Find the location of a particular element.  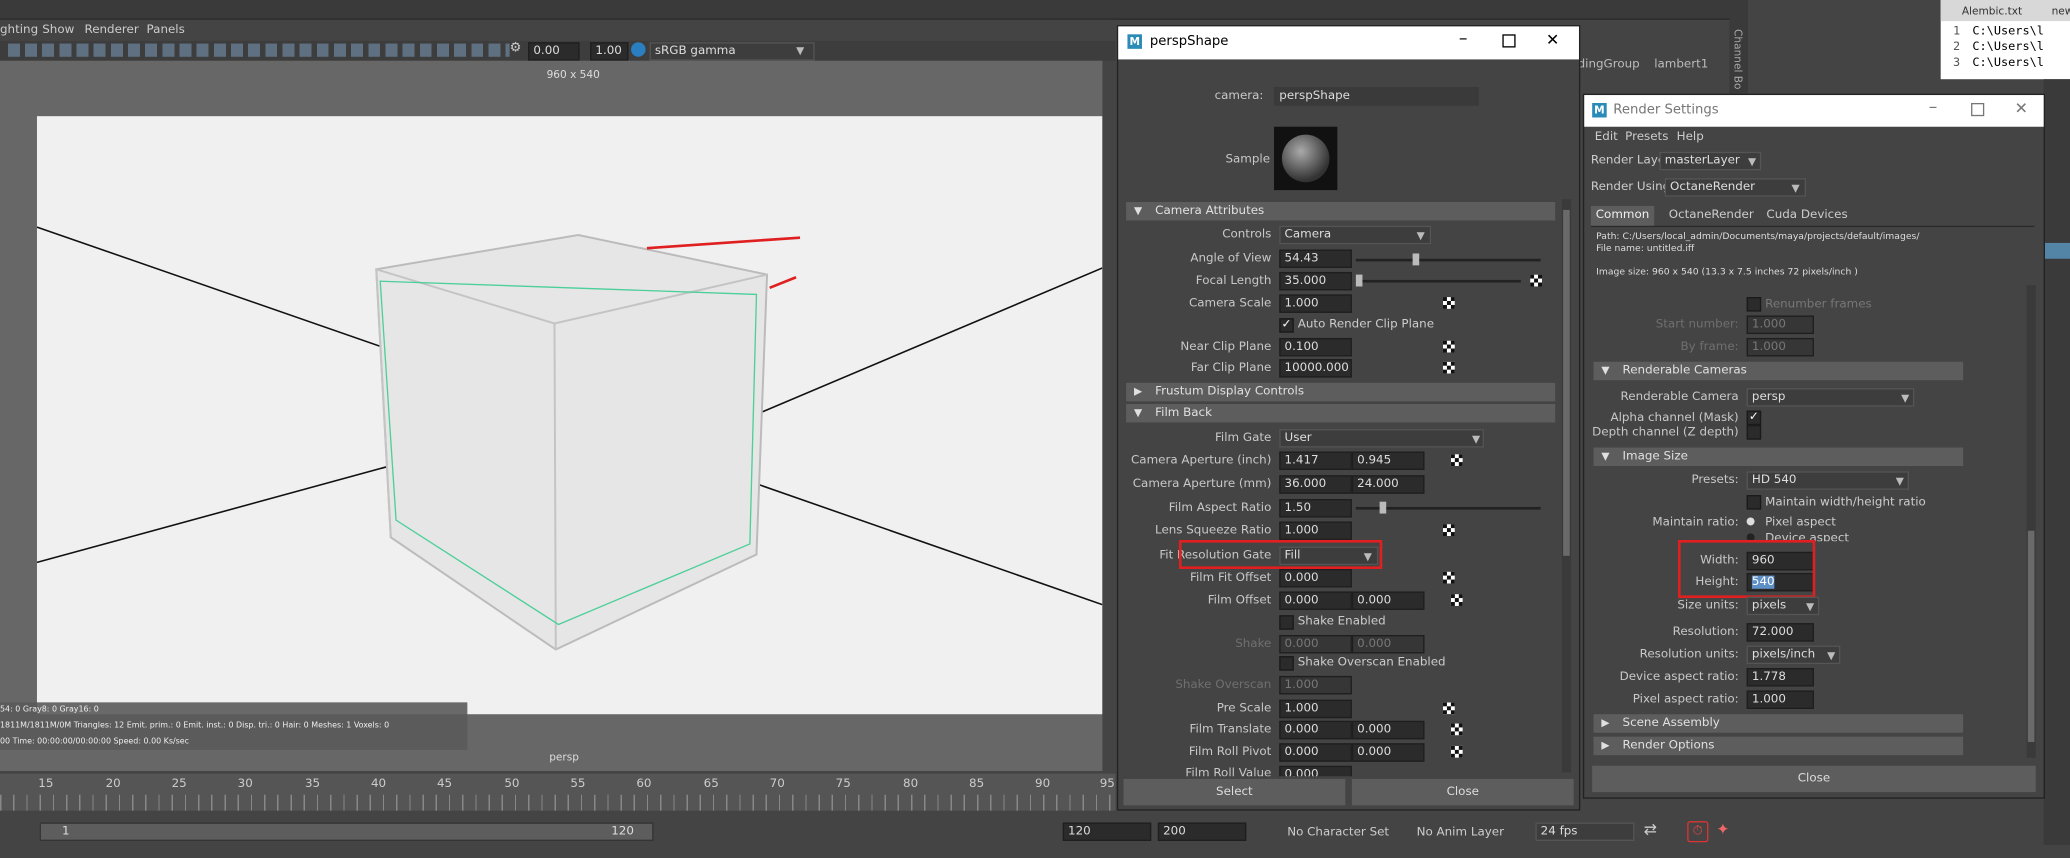

colorspace-dropdown: sRGB gamma is located at coordinates (732, 51).